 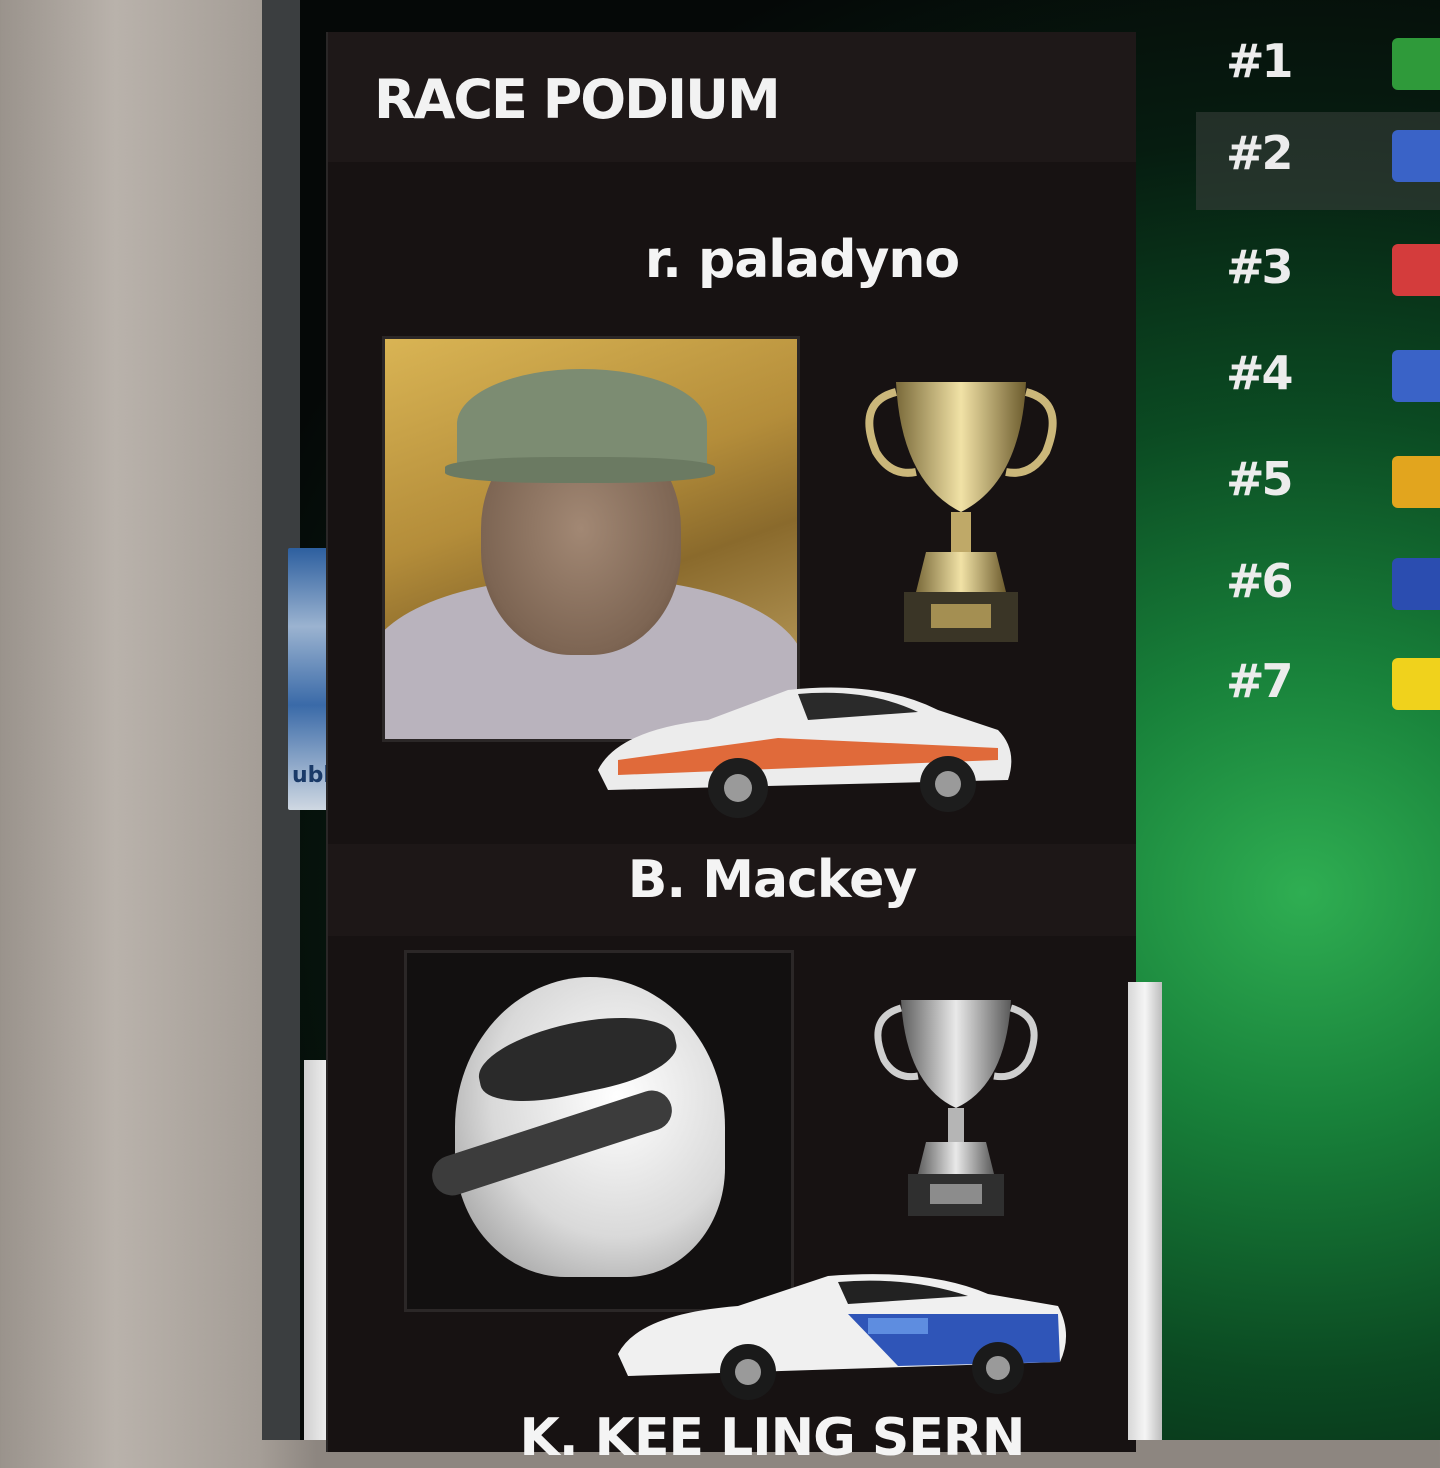 I want to click on race-car-first, so click(x=803, y=745).